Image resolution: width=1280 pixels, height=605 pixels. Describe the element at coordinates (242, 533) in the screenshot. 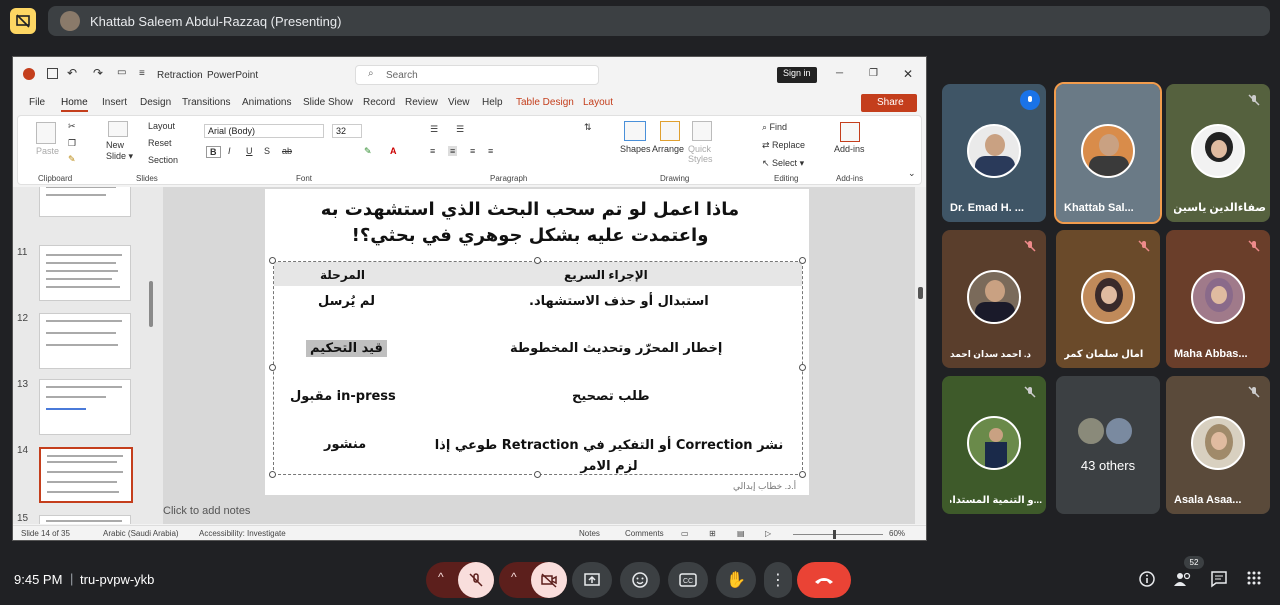

I see `accessibility-status: Accessibility: Investigate` at that location.